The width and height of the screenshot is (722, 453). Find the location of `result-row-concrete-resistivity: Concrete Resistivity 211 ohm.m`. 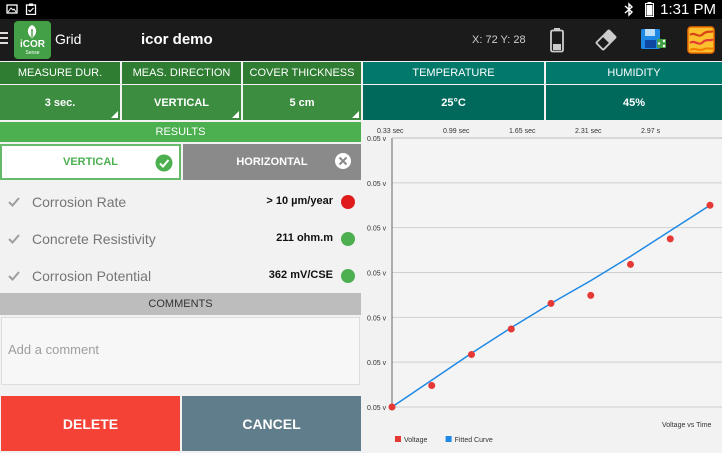

result-row-concrete-resistivity: Concrete Resistivity 211 ohm.m is located at coordinates (180, 239).